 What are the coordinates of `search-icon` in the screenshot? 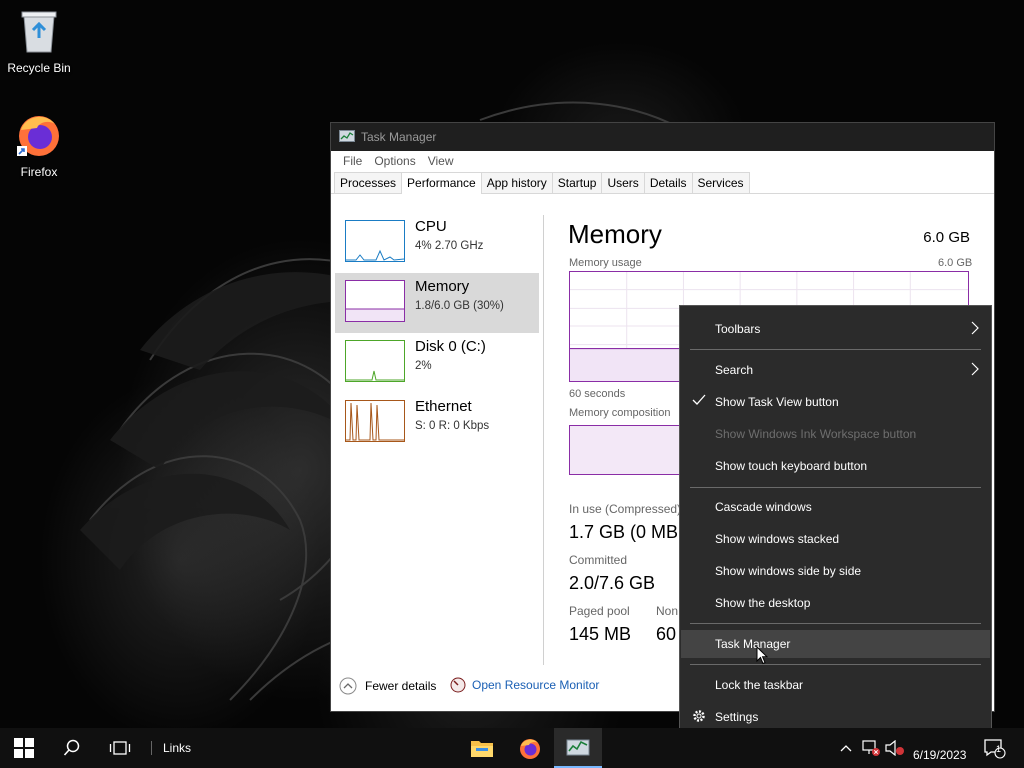 It's located at (71, 747).